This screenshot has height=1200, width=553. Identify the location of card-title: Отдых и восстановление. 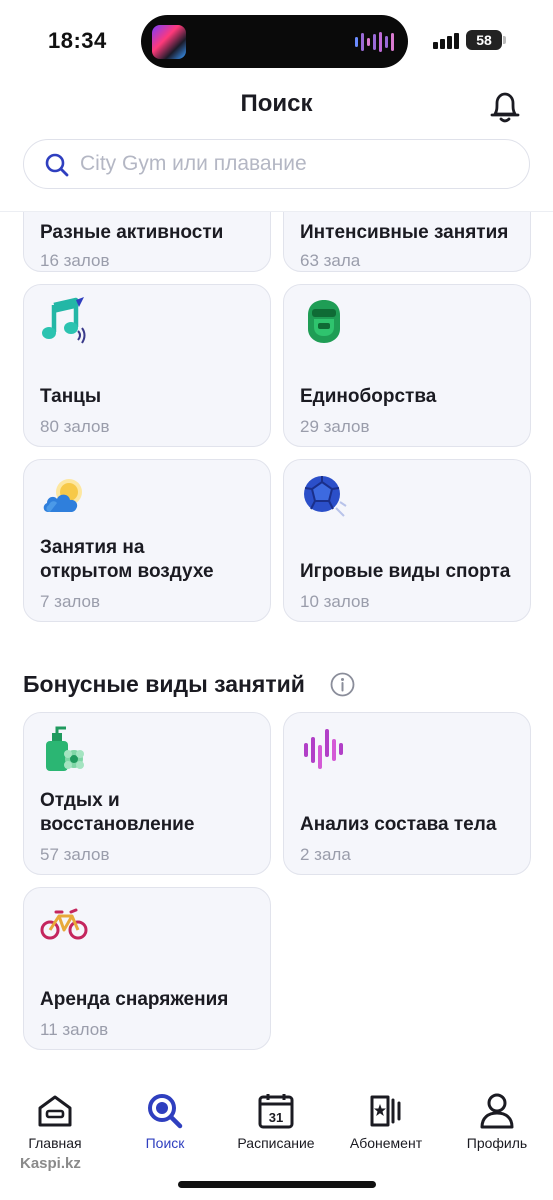
(117, 813).